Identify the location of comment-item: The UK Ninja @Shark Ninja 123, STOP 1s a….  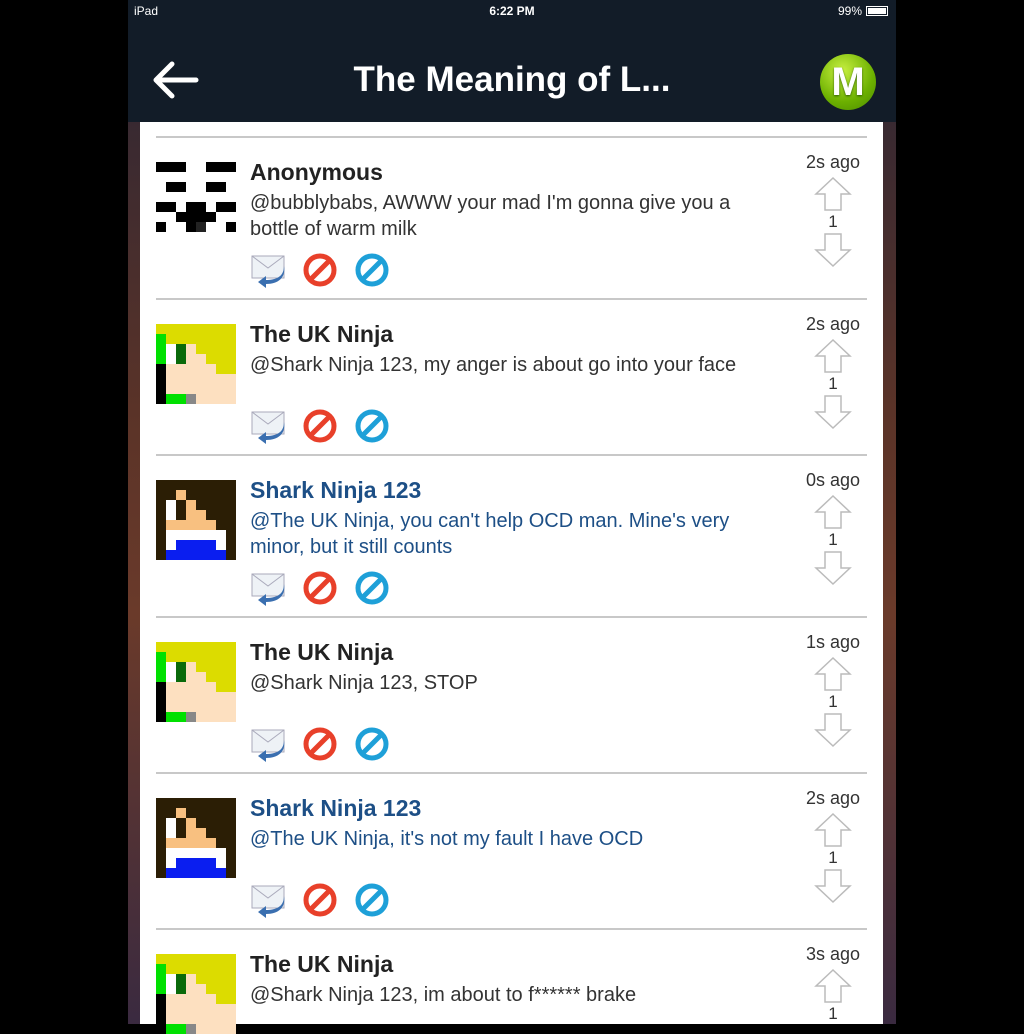
(511, 694).